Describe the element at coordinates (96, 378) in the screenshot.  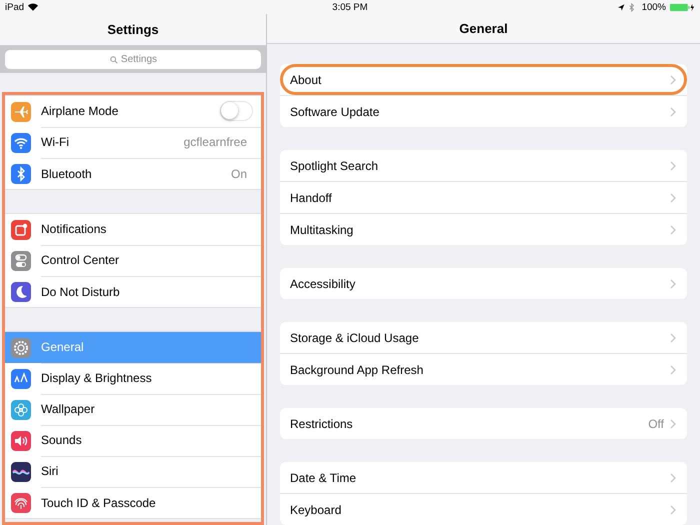
I see `item-label: Display & Brightness` at that location.